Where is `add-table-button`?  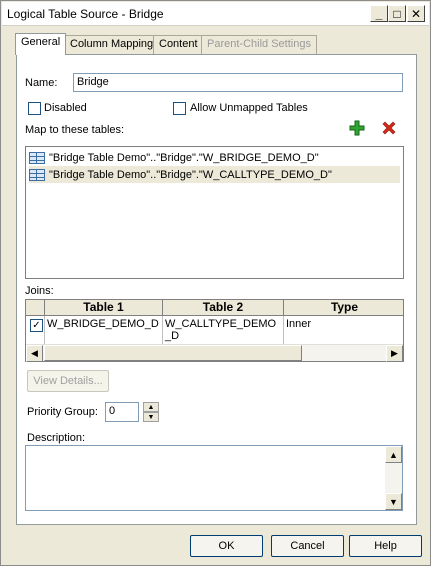 add-table-button is located at coordinates (357, 128).